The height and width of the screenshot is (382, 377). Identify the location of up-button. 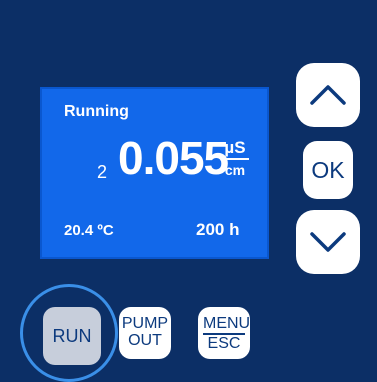
(328, 95).